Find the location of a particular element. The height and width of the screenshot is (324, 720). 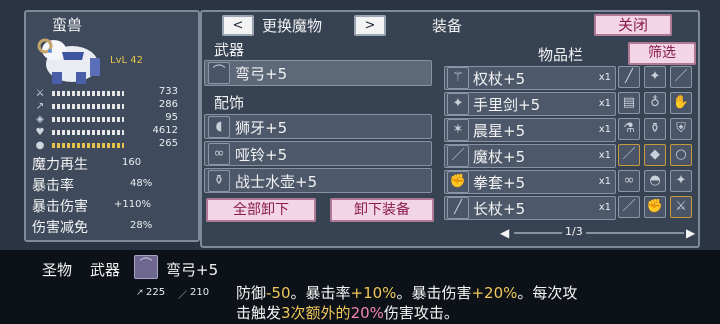

flask-icon: ⚱ is located at coordinates (219, 181).